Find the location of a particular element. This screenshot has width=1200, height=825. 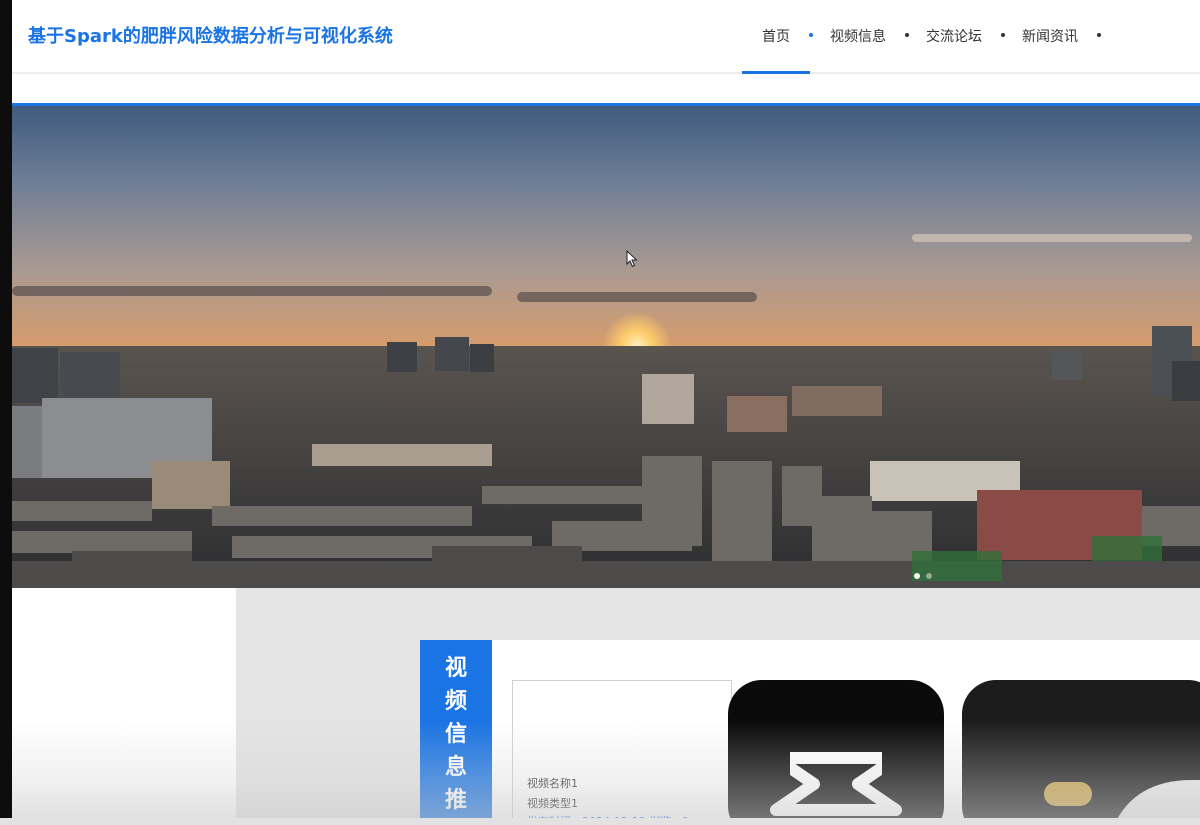

video-type: 视频类型1 is located at coordinates (552, 803).